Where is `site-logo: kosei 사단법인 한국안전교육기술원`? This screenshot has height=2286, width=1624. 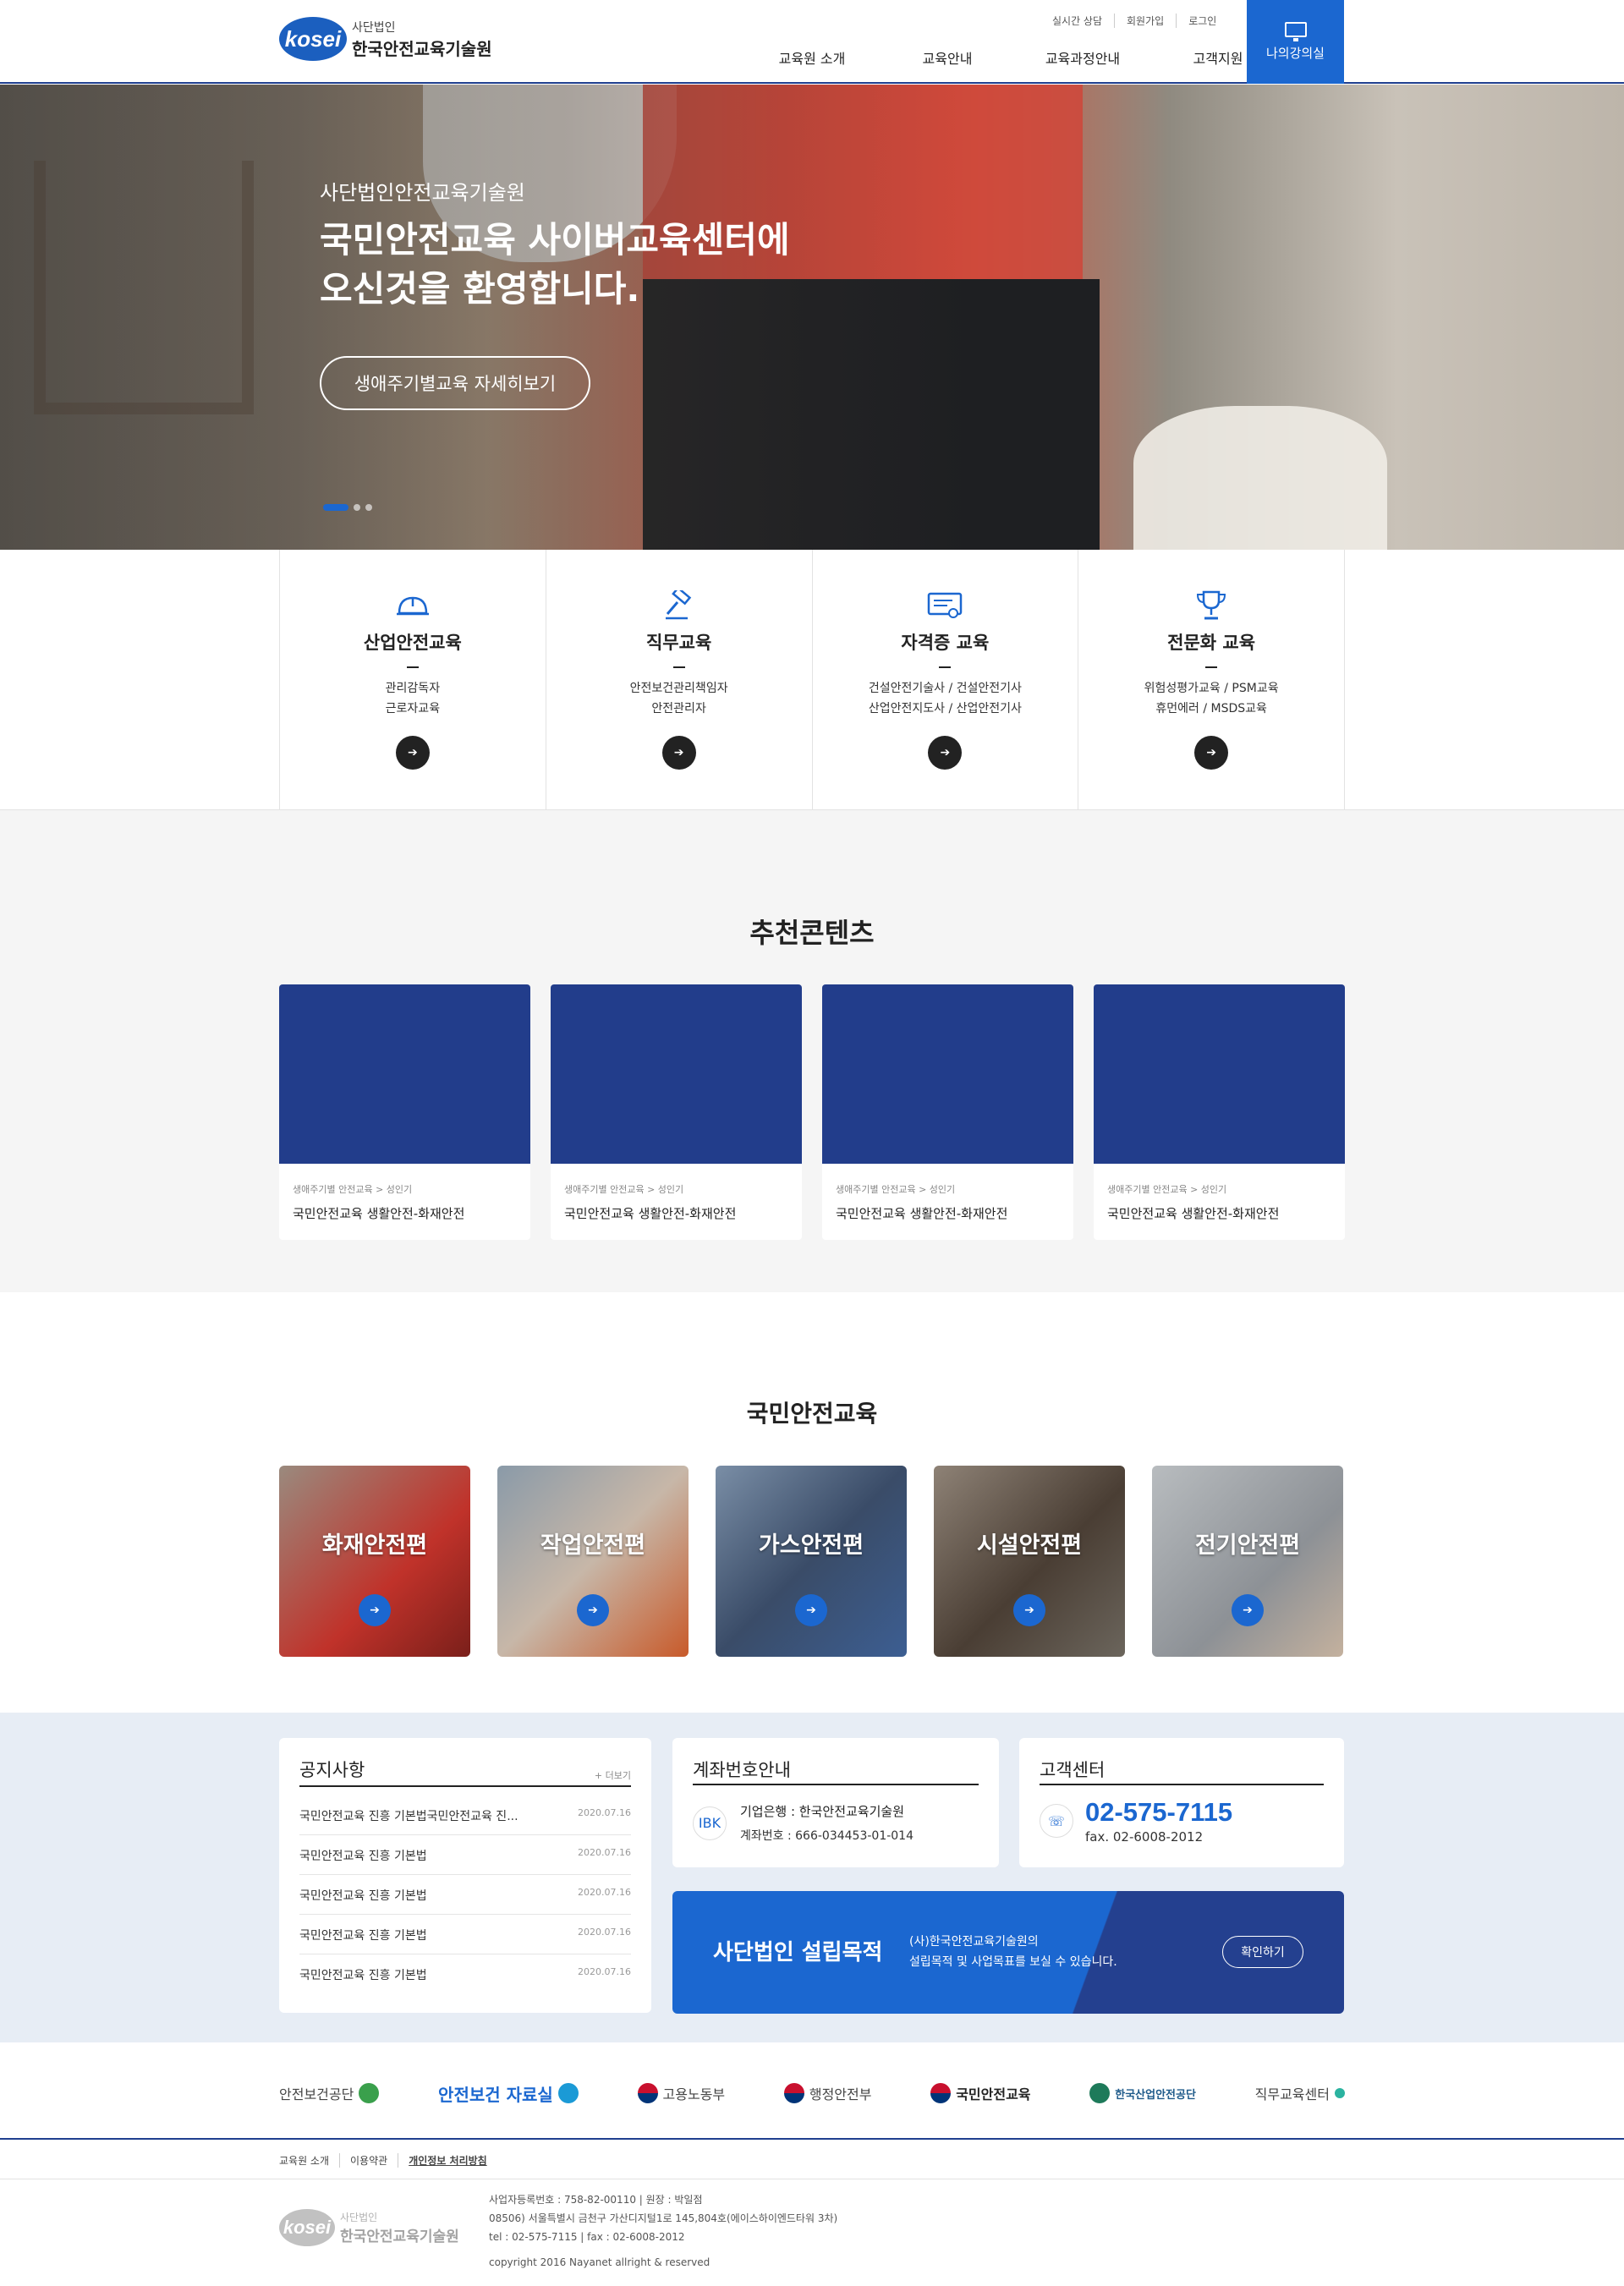
site-logo: kosei 사단법인 한국안전교육기술원 is located at coordinates (386, 39).